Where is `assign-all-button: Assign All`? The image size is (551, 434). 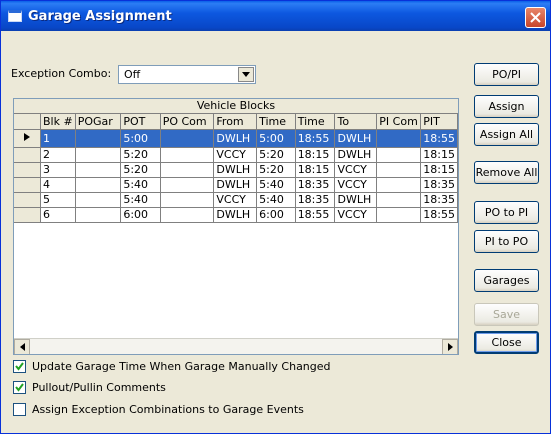
assign-all-button: Assign All is located at coordinates (506, 134).